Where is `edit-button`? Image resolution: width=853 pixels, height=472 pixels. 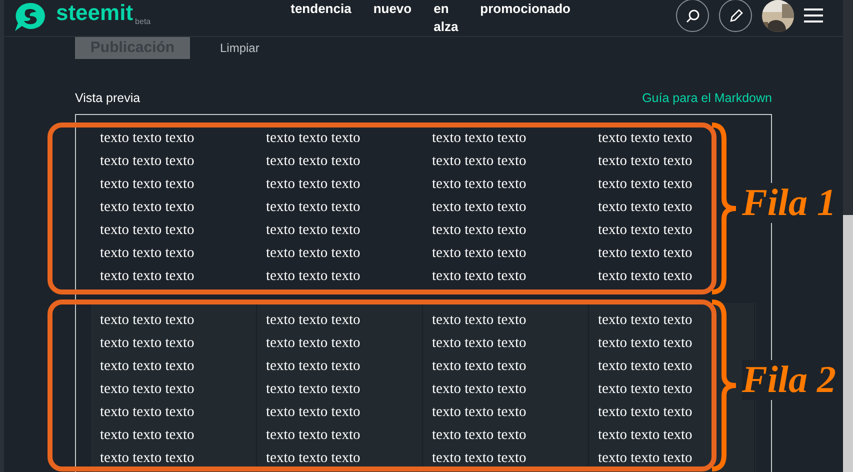
edit-button is located at coordinates (735, 16).